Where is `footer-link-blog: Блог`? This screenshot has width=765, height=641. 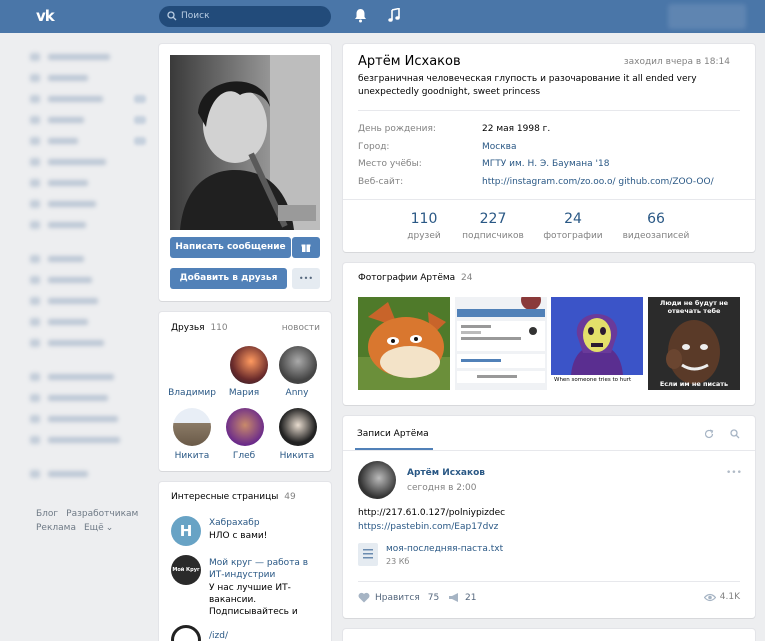 footer-link-blog: Блог is located at coordinates (47, 514).